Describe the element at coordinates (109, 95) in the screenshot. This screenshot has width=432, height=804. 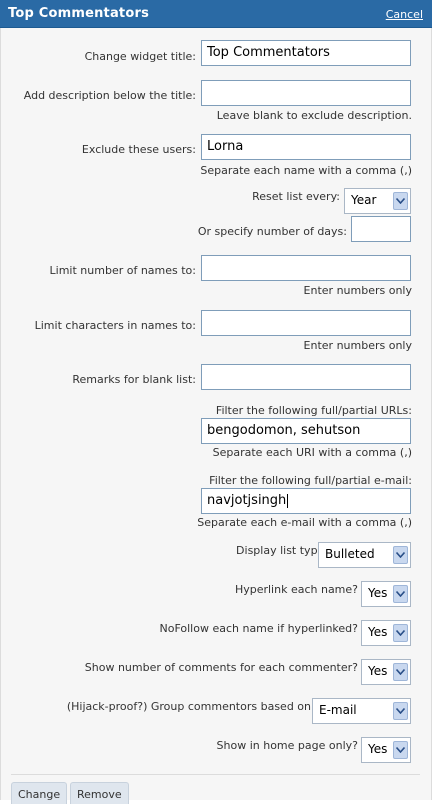
I see `description-label: Add description below the title:` at that location.